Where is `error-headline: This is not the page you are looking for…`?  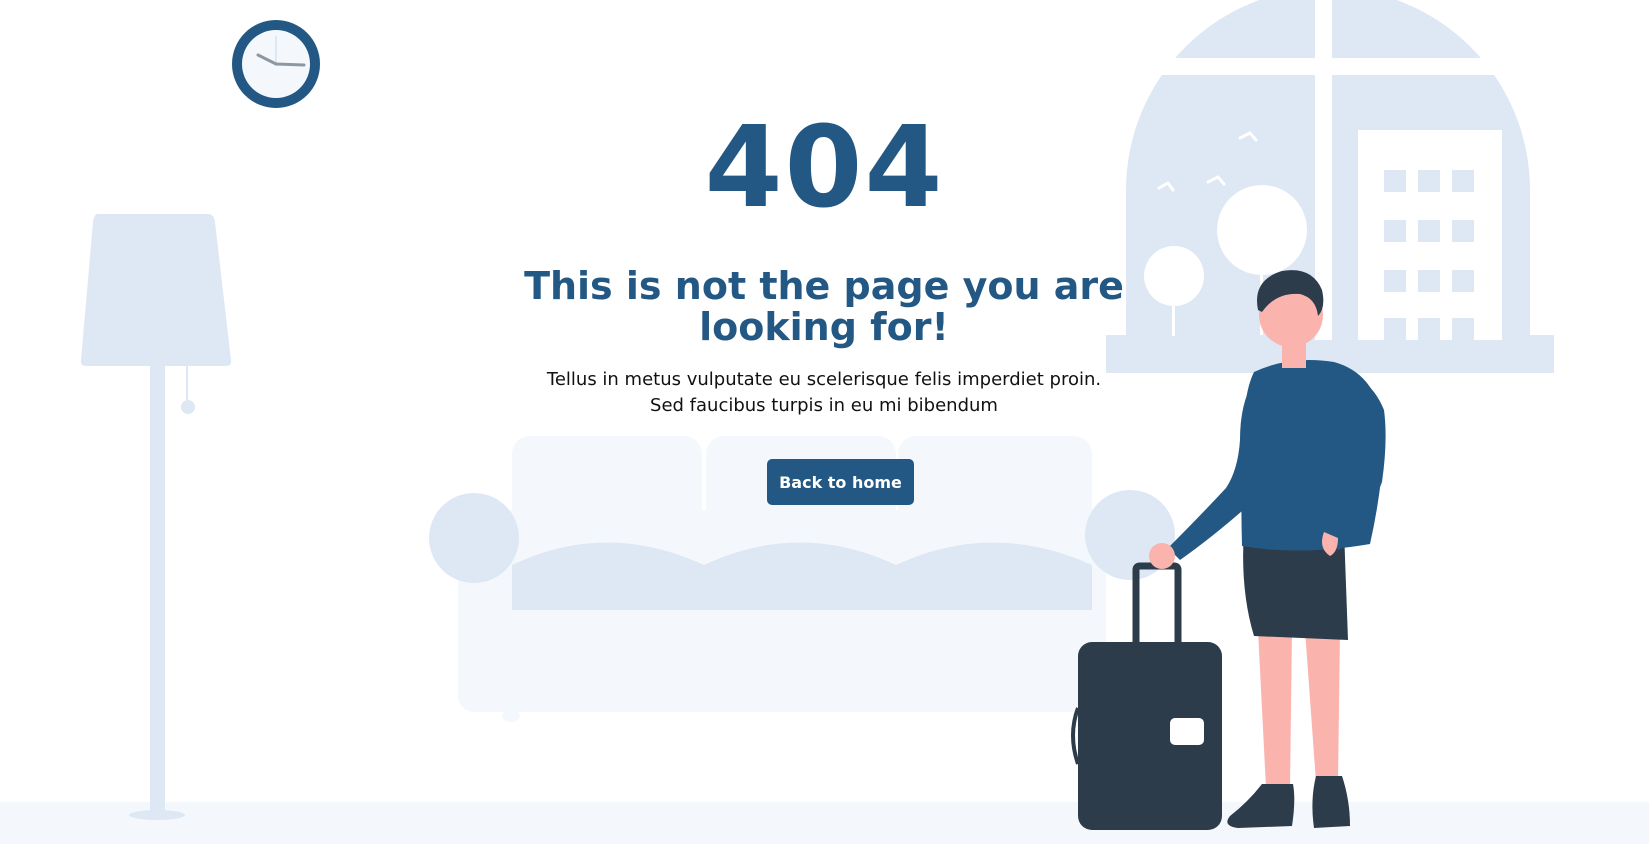 error-headline: This is not the page you are looking for… is located at coordinates (824, 306).